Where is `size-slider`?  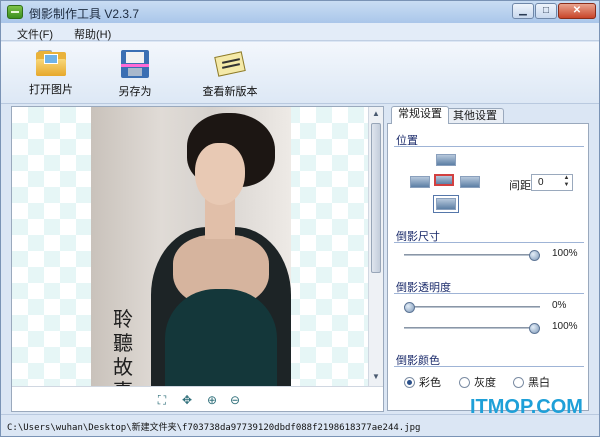 size-slider is located at coordinates (472, 255).